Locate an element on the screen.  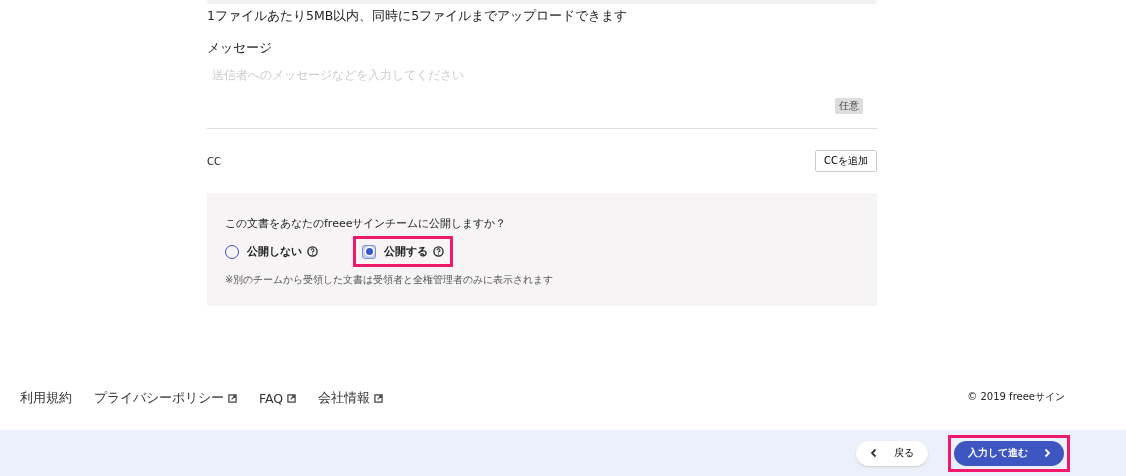
footer-link: FAQ is located at coordinates (278, 398).